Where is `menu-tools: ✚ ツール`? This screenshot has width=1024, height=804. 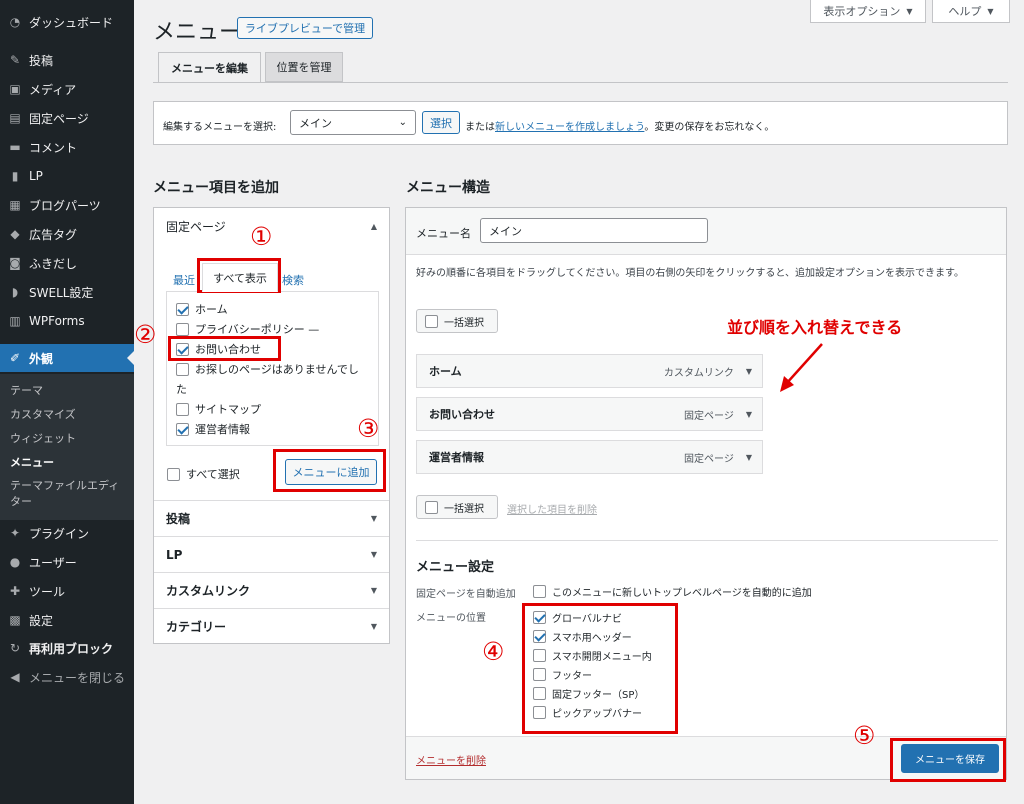 menu-tools: ✚ ツール is located at coordinates (67, 591).